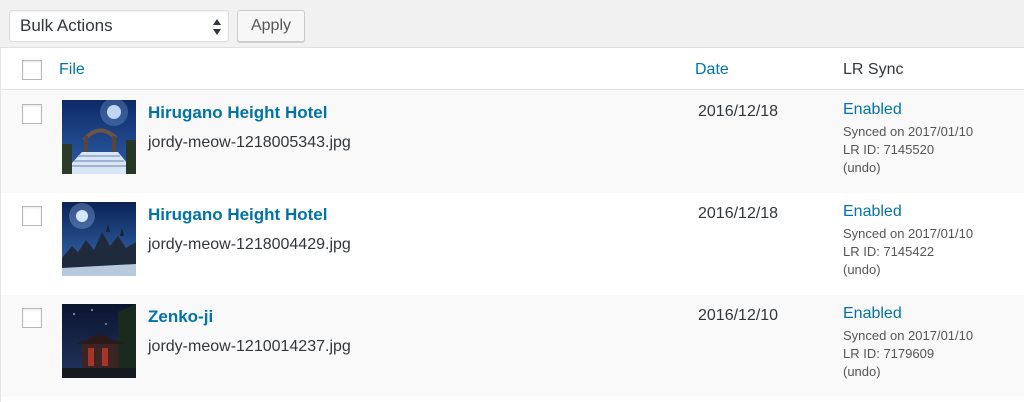 The height and width of the screenshot is (402, 1024). Describe the element at coordinates (249, 346) in the screenshot. I see `file-name: jordy-meow-1210014237.jpg` at that location.